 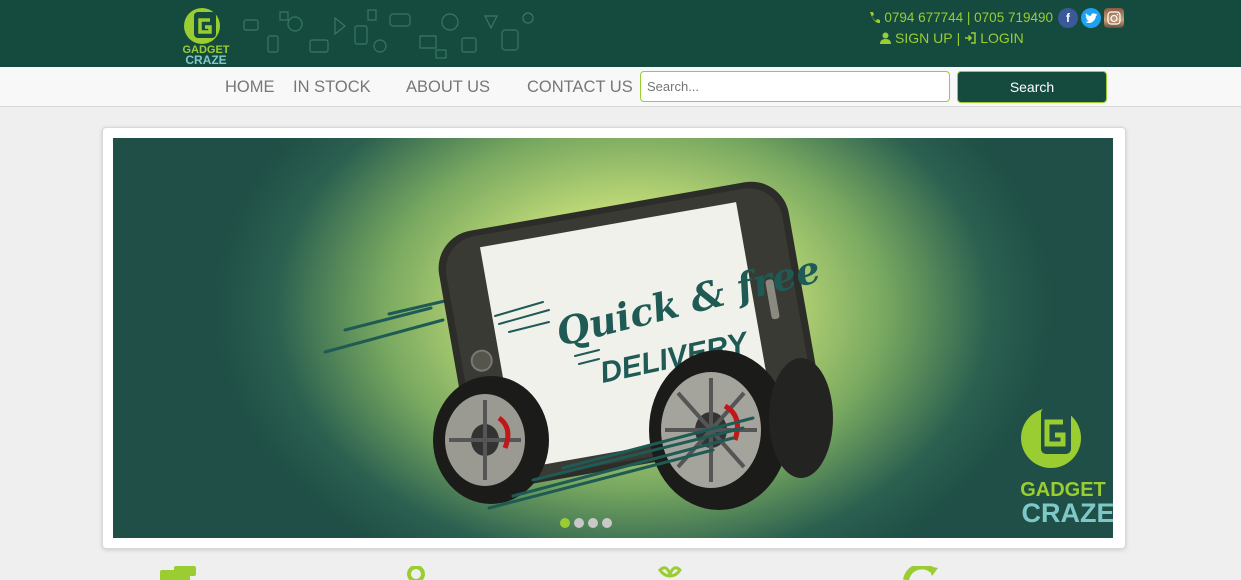 I want to click on gadget-doodles-decoration, so click(x=388, y=34).